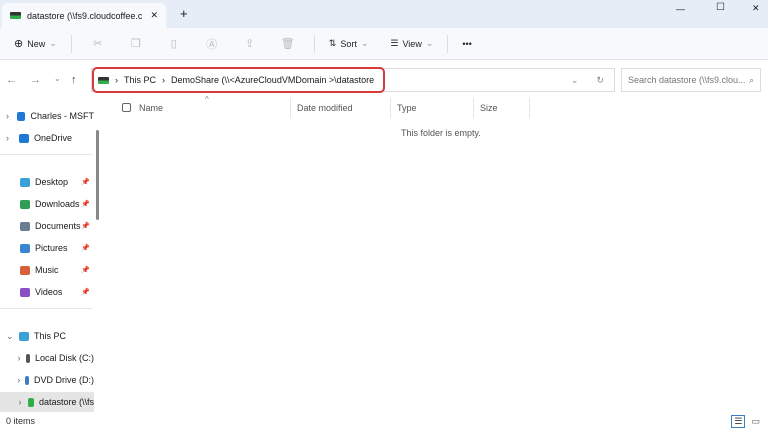  What do you see at coordinates (738, 421) in the screenshot?
I see `details-view-button: ☰` at bounding box center [738, 421].